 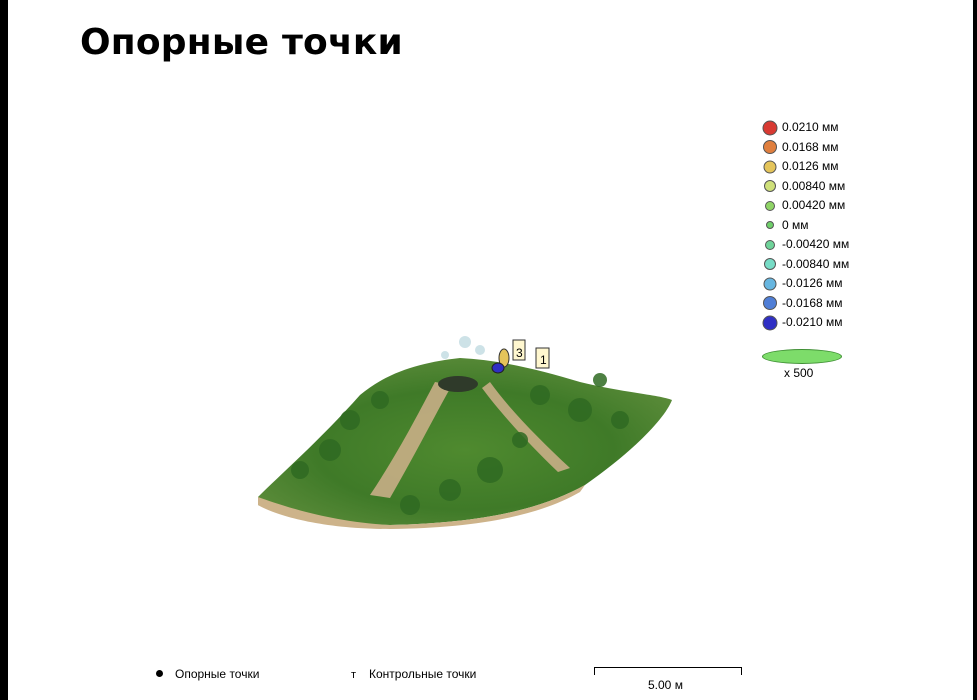 What do you see at coordinates (217, 674) in the screenshot?
I see `gcp-legend-label: Опорные точки` at bounding box center [217, 674].